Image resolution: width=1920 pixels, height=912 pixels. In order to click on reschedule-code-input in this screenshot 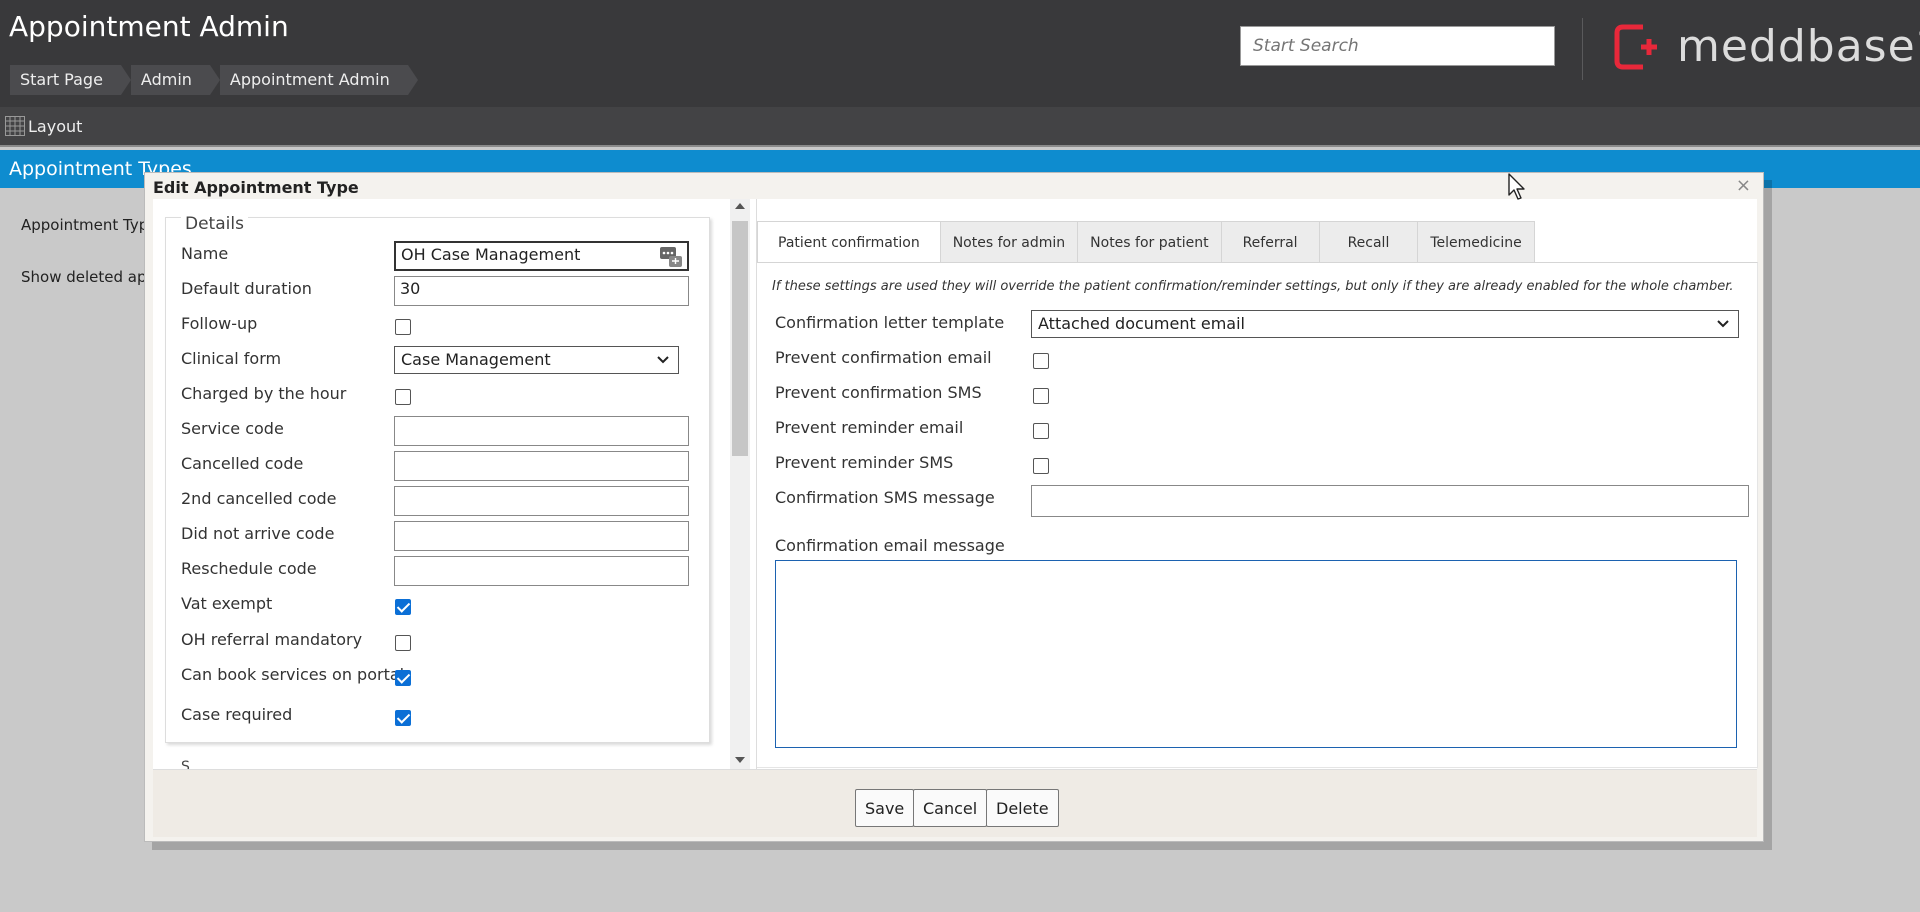, I will do `click(541, 571)`.